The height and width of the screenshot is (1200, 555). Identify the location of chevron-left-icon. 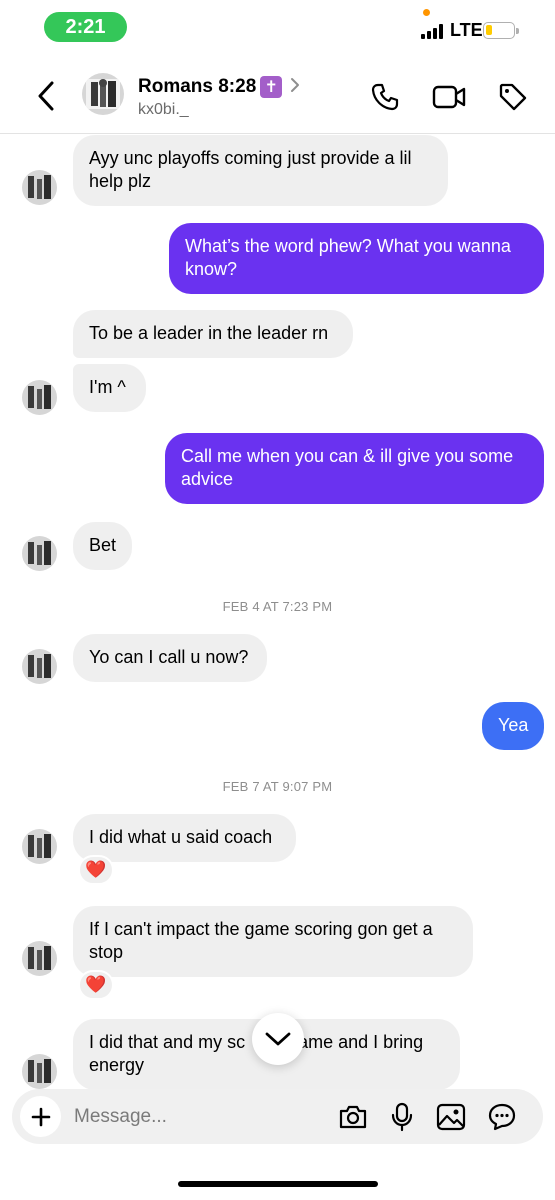
(46, 96).